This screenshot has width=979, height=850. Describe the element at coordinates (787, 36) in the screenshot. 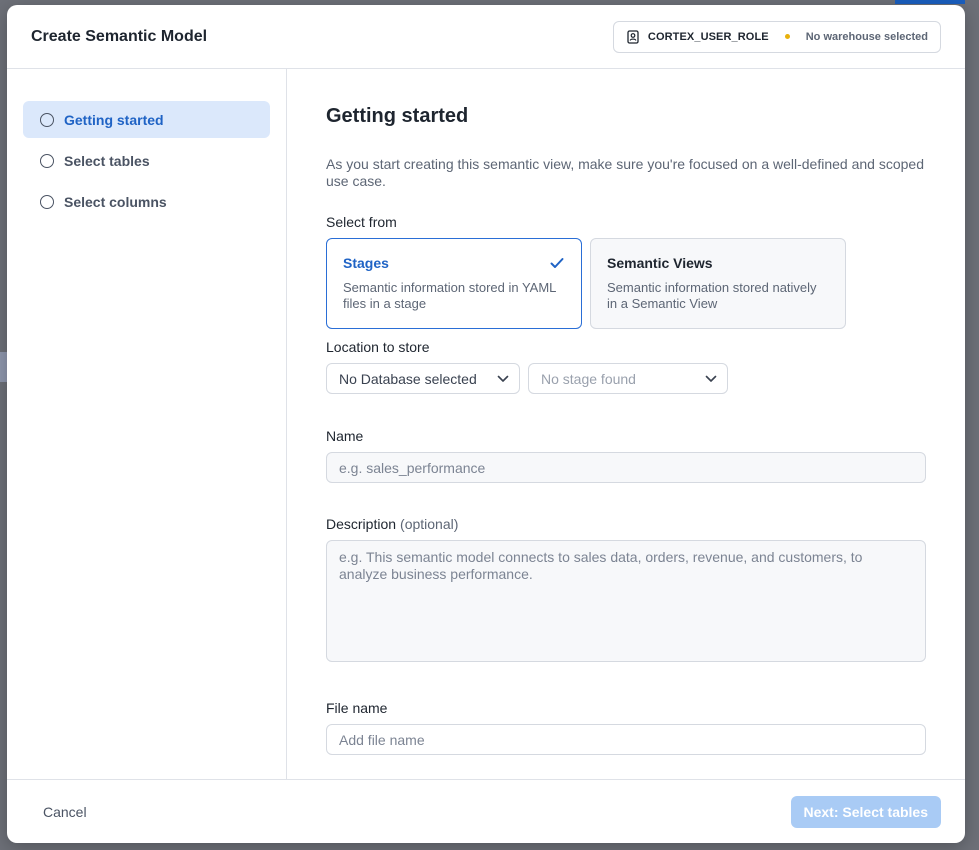

I see `warehouse-status-dot` at that location.